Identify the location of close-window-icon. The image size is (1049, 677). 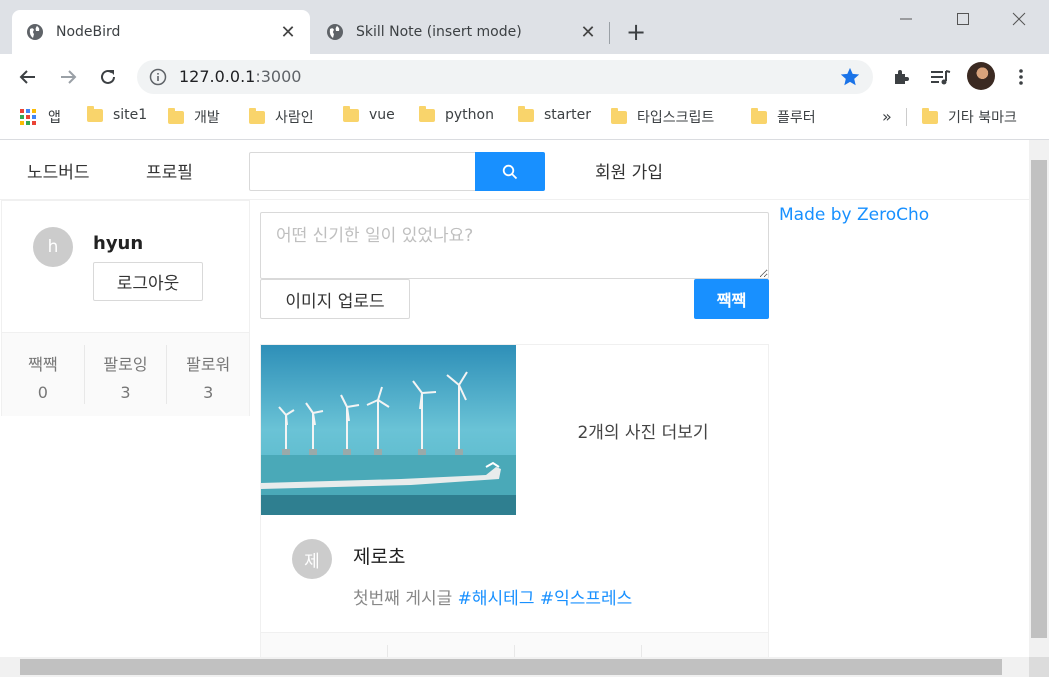
(1019, 19).